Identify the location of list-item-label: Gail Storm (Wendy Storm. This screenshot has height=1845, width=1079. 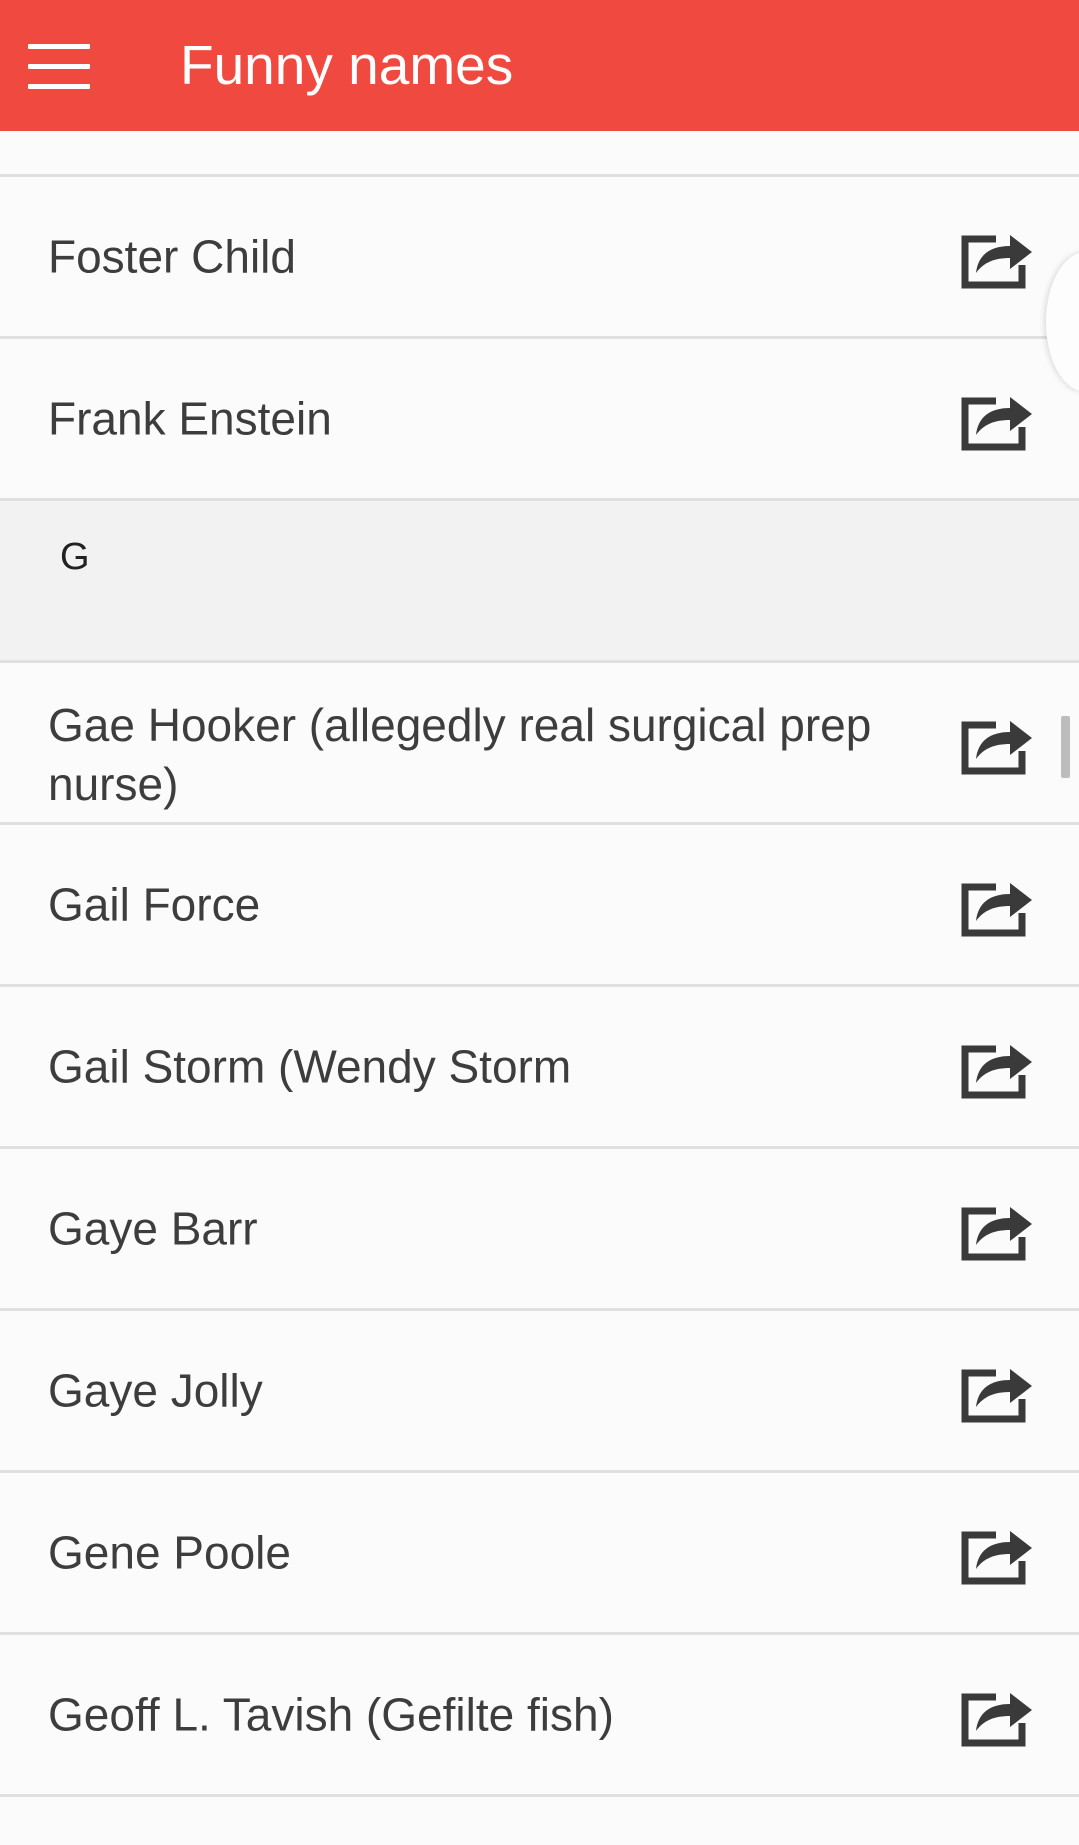
(310, 1066).